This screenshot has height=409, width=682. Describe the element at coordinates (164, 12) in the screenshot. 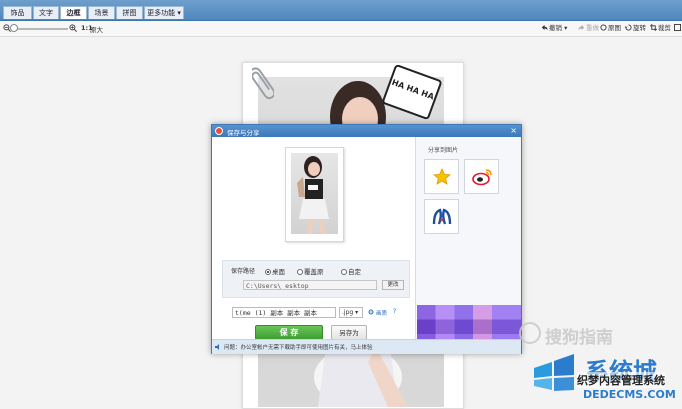

I see `tab-more-features: 更多功能 ▾` at that location.